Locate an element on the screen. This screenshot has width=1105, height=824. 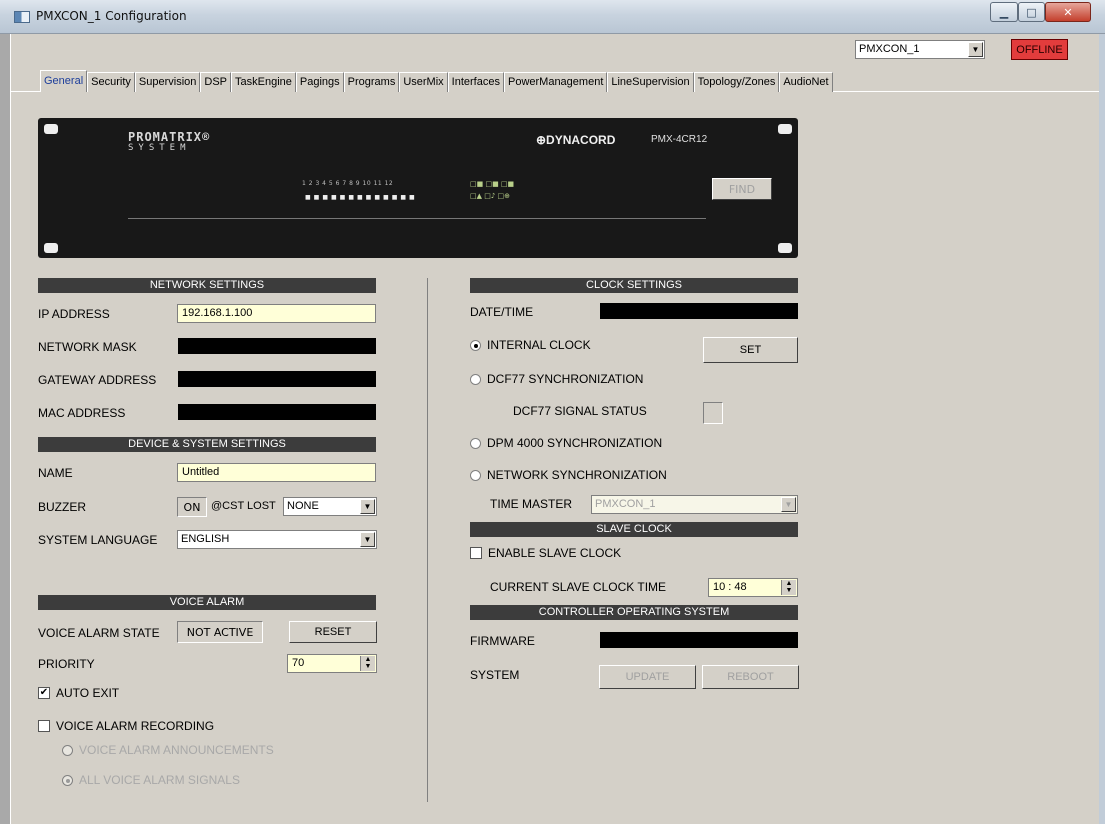
auto-exit-label: AUTO EXIT is located at coordinates (88, 693).